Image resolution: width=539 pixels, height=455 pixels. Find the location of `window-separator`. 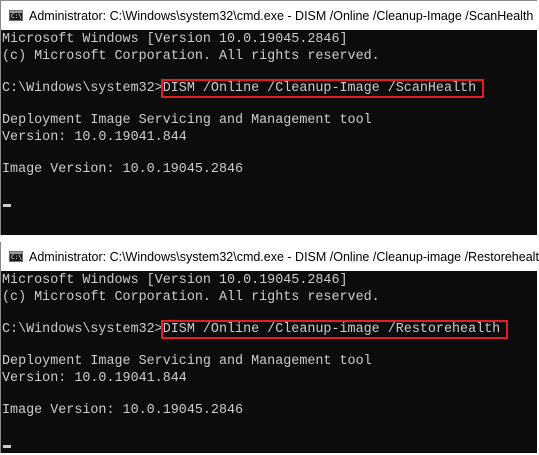

window-separator is located at coordinates (269, 238).